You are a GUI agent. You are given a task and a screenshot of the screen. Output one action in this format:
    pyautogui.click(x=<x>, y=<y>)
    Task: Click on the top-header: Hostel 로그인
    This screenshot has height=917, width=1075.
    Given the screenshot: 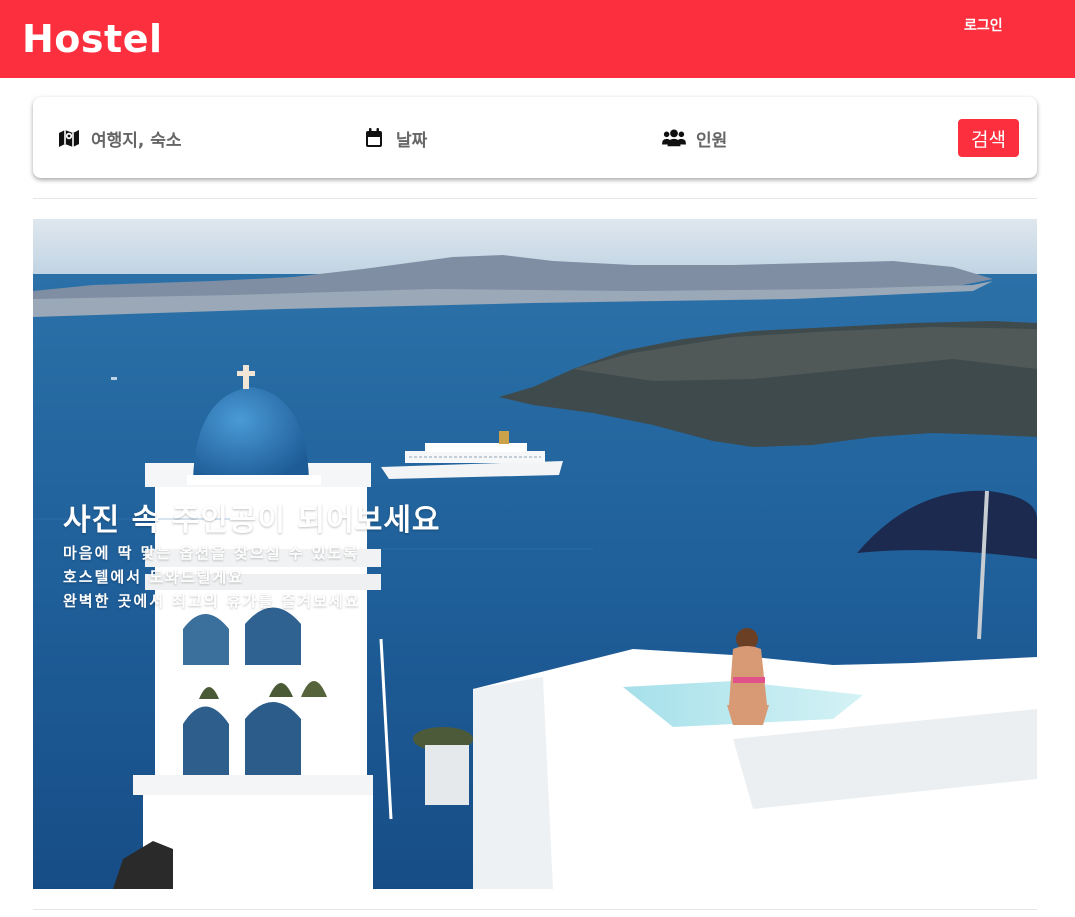 What is the action you would take?
    pyautogui.click(x=537, y=39)
    